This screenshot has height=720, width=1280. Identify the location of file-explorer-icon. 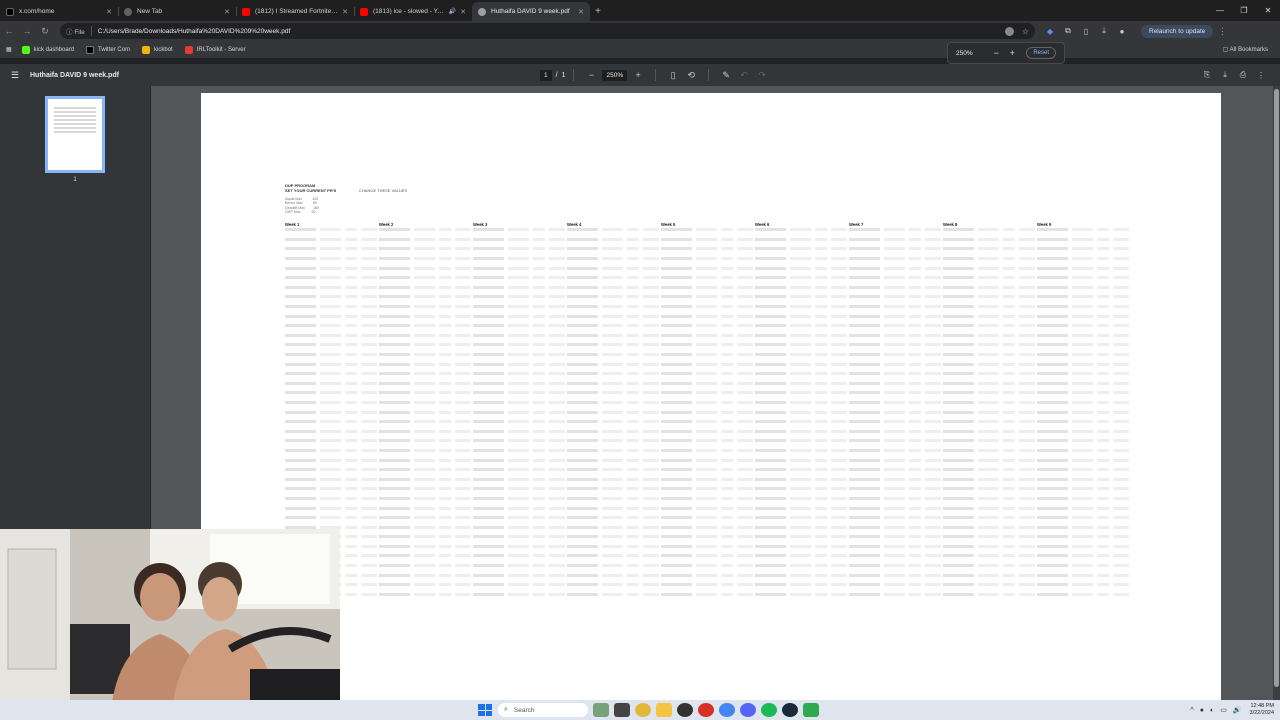
(664, 710).